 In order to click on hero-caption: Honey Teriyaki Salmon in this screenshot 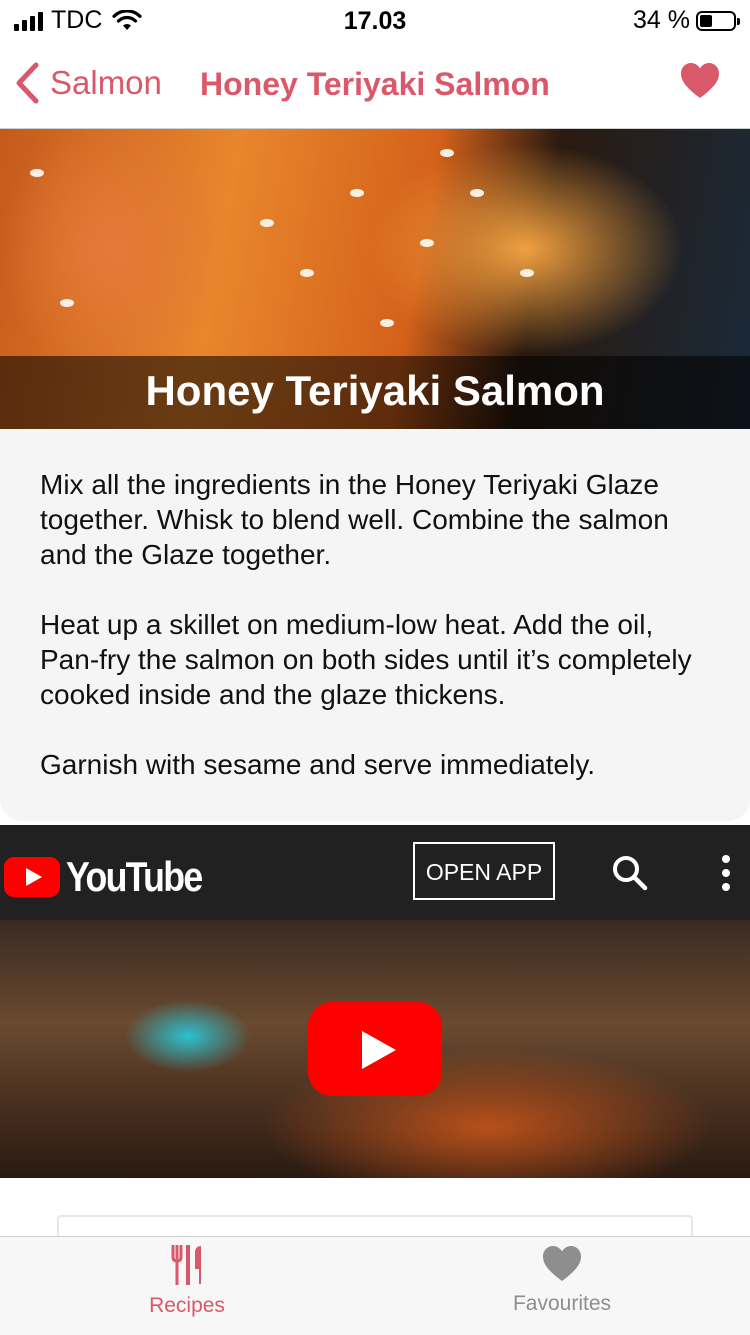, I will do `click(375, 392)`.